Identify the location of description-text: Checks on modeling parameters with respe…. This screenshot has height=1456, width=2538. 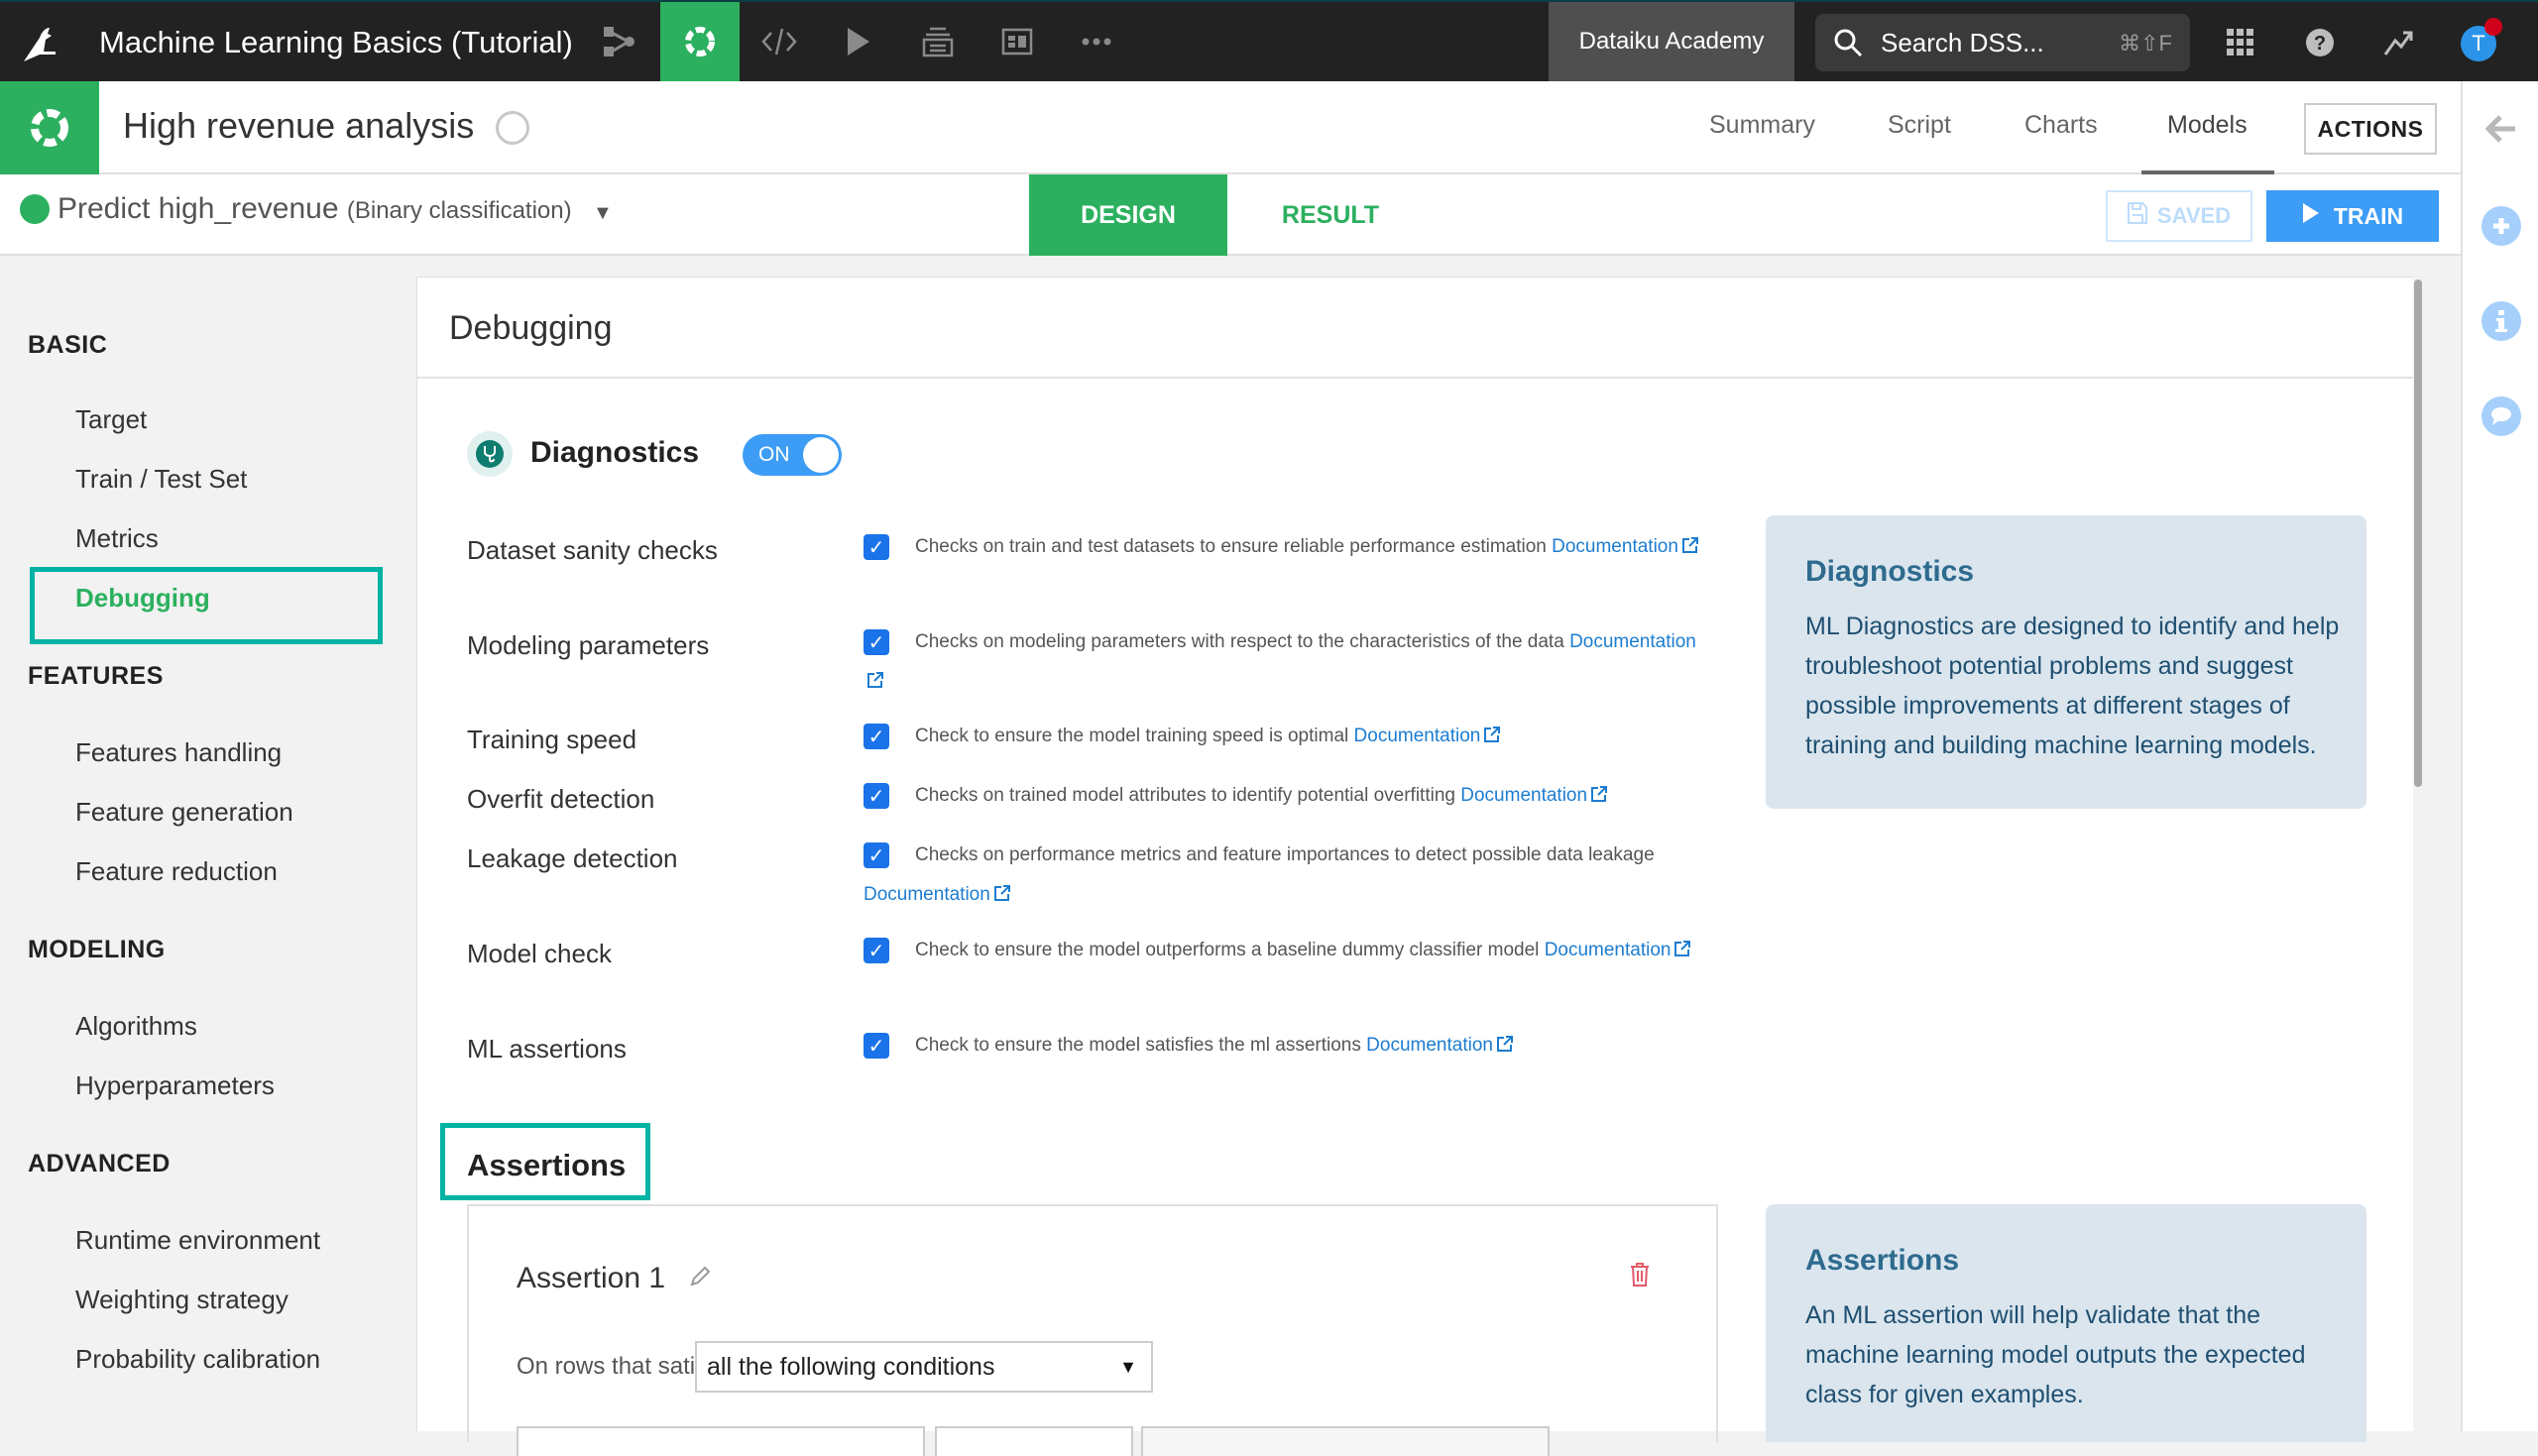
(1239, 641).